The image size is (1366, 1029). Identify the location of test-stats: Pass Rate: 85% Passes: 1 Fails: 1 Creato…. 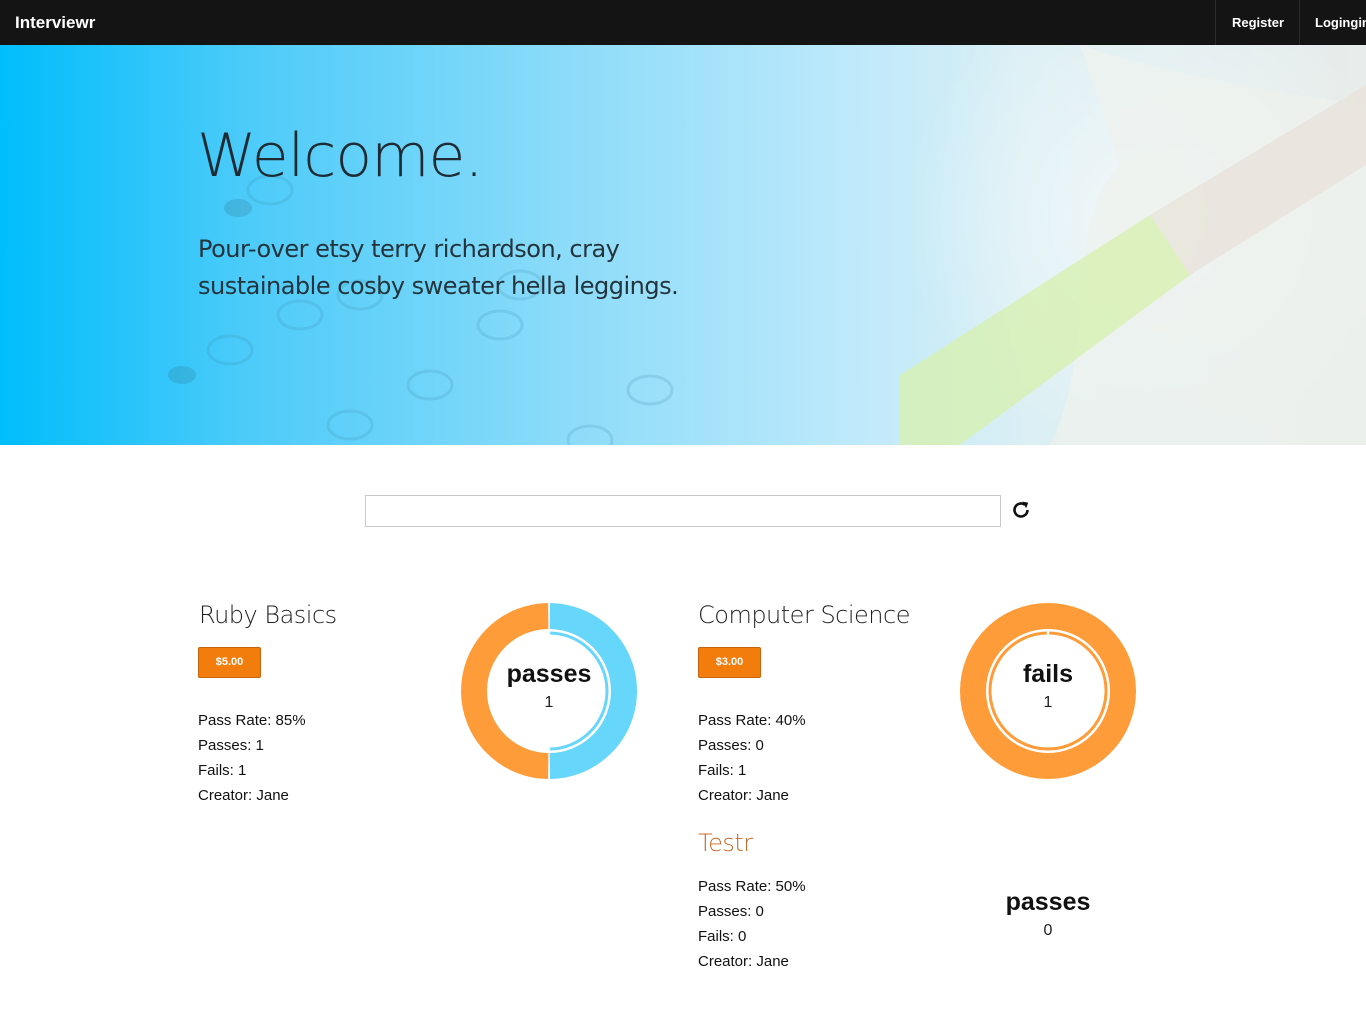
(252, 758).